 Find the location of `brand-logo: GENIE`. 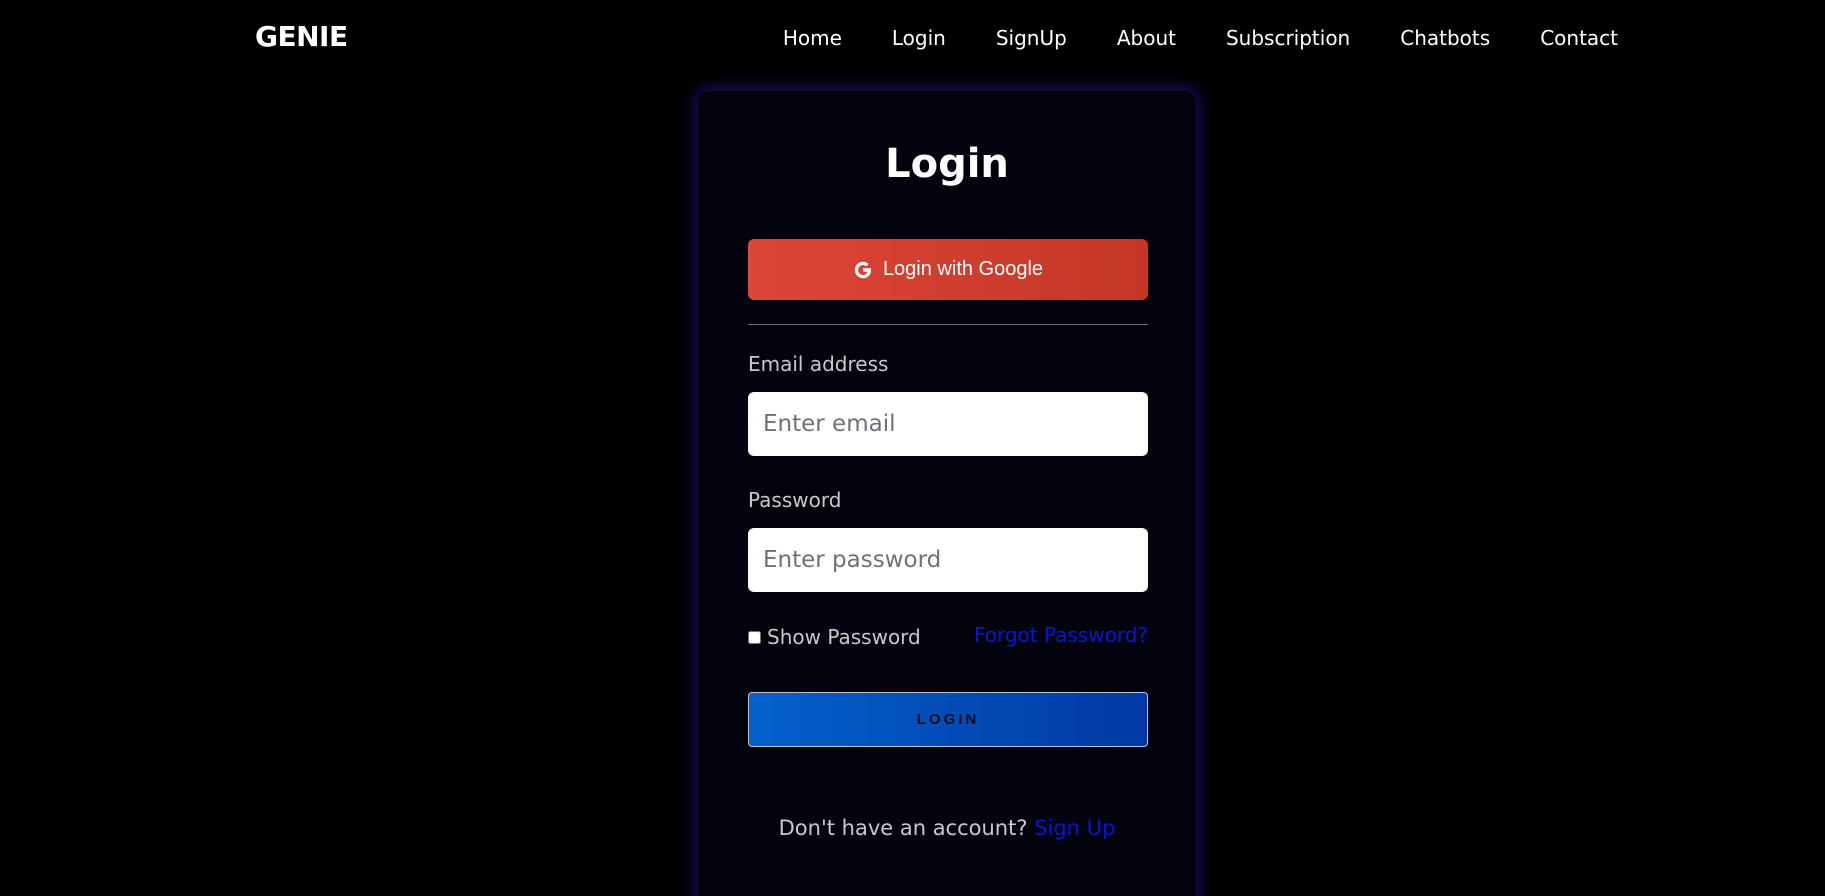

brand-logo: GENIE is located at coordinates (301, 36).